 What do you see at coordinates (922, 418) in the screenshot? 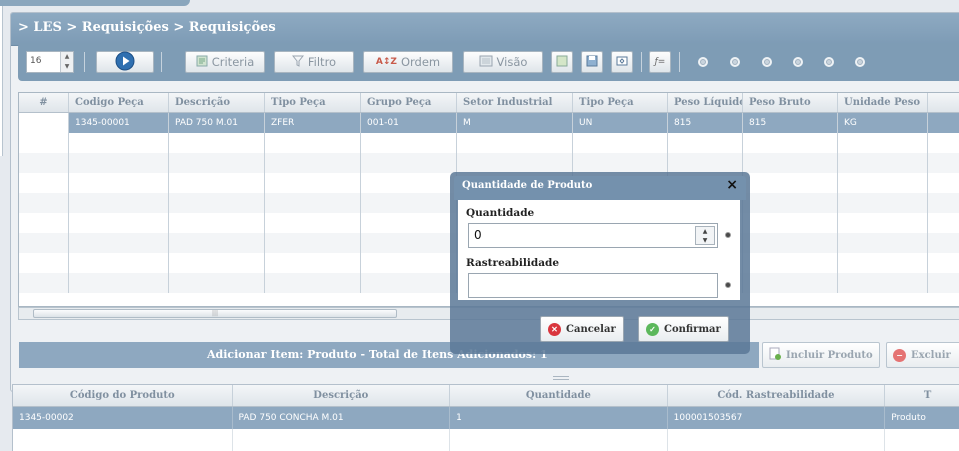
I see `table-cell: Produto` at bounding box center [922, 418].